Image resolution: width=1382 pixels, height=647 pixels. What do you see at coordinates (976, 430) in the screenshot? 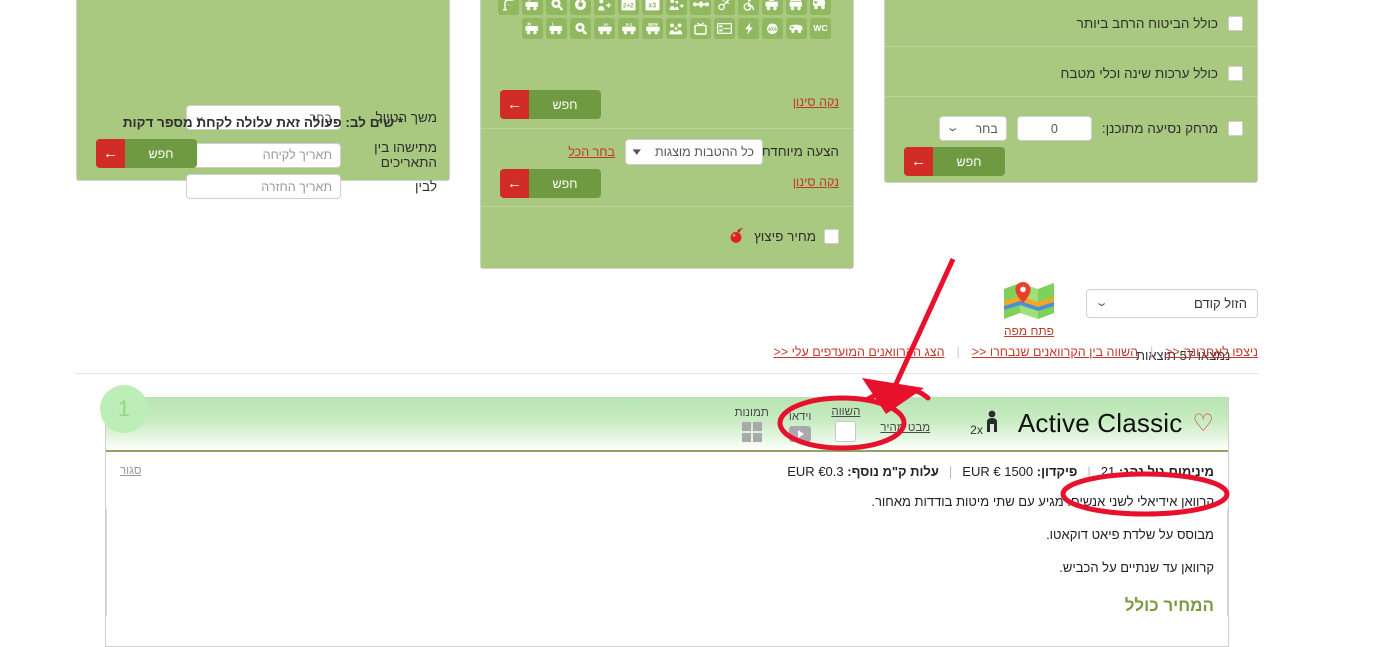
I see `passenger-count: 2x` at bounding box center [976, 430].